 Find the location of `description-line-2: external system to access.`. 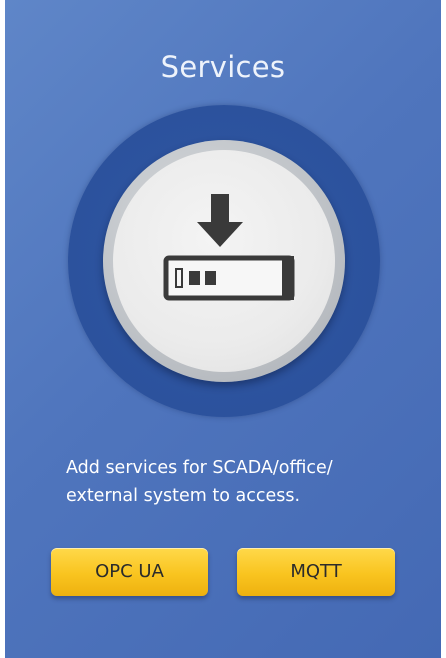

description-line-2: external system to access. is located at coordinates (183, 496).